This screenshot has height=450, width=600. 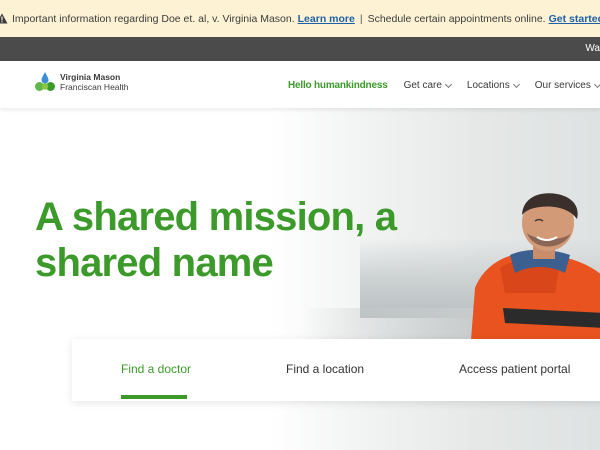 I want to click on tab-find-location: Find a location, so click(x=325, y=369).